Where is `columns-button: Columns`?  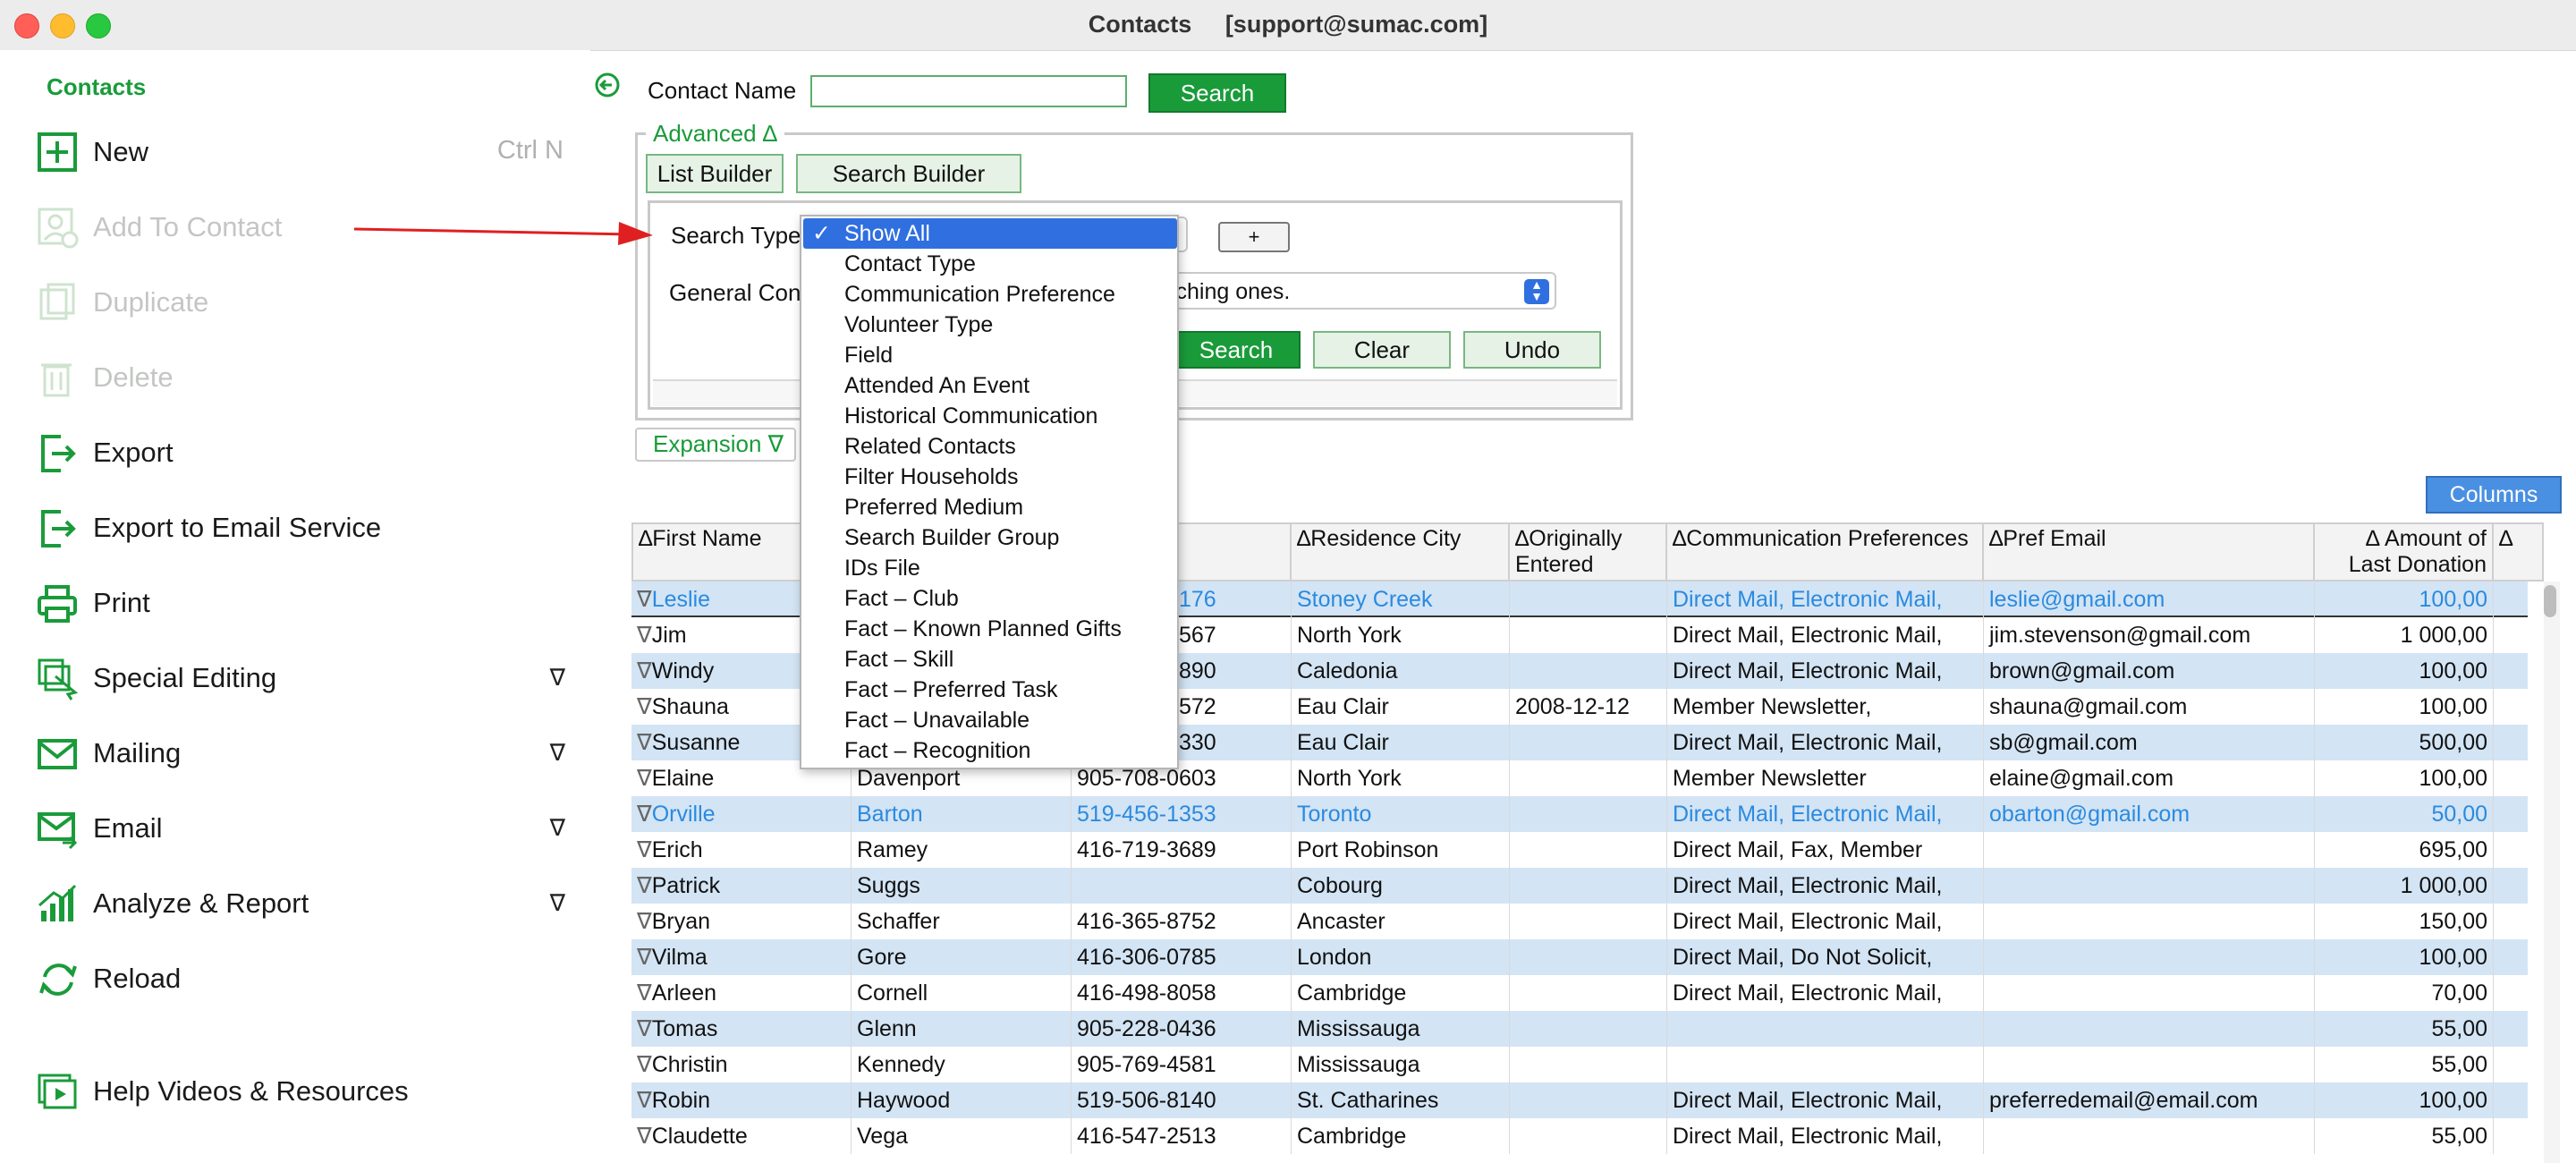
columns-button: Columns is located at coordinates (2494, 495).